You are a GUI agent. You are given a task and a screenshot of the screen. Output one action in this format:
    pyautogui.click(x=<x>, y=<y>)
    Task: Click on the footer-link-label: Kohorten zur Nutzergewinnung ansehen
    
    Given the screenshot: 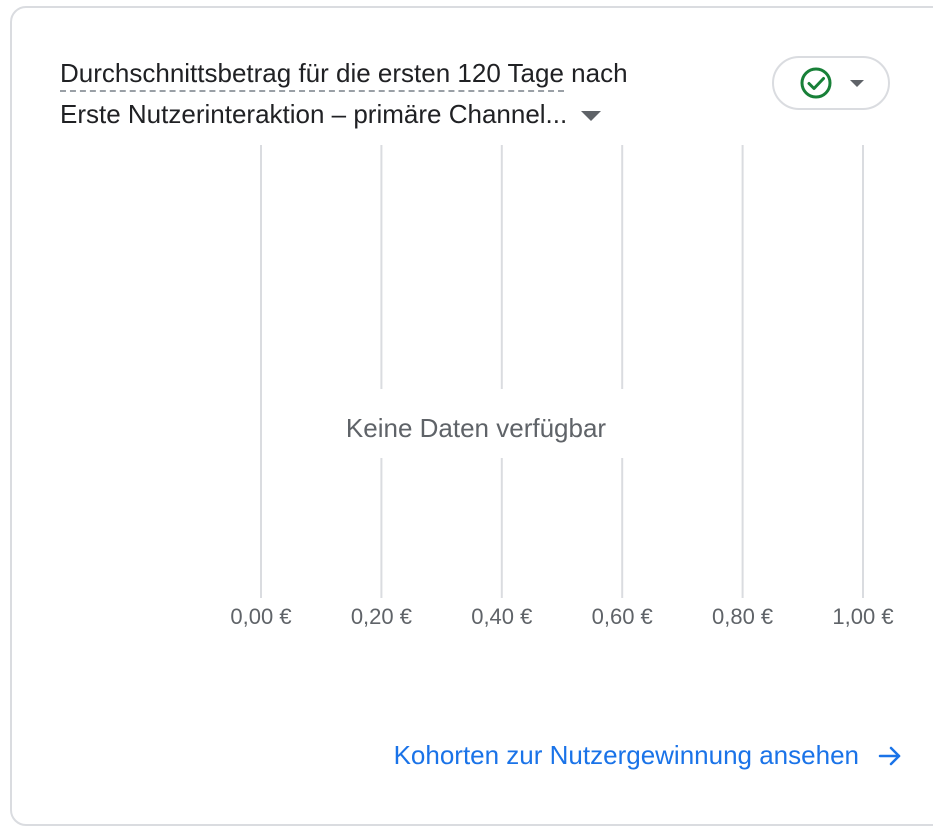 What is the action you would take?
    pyautogui.click(x=626, y=755)
    